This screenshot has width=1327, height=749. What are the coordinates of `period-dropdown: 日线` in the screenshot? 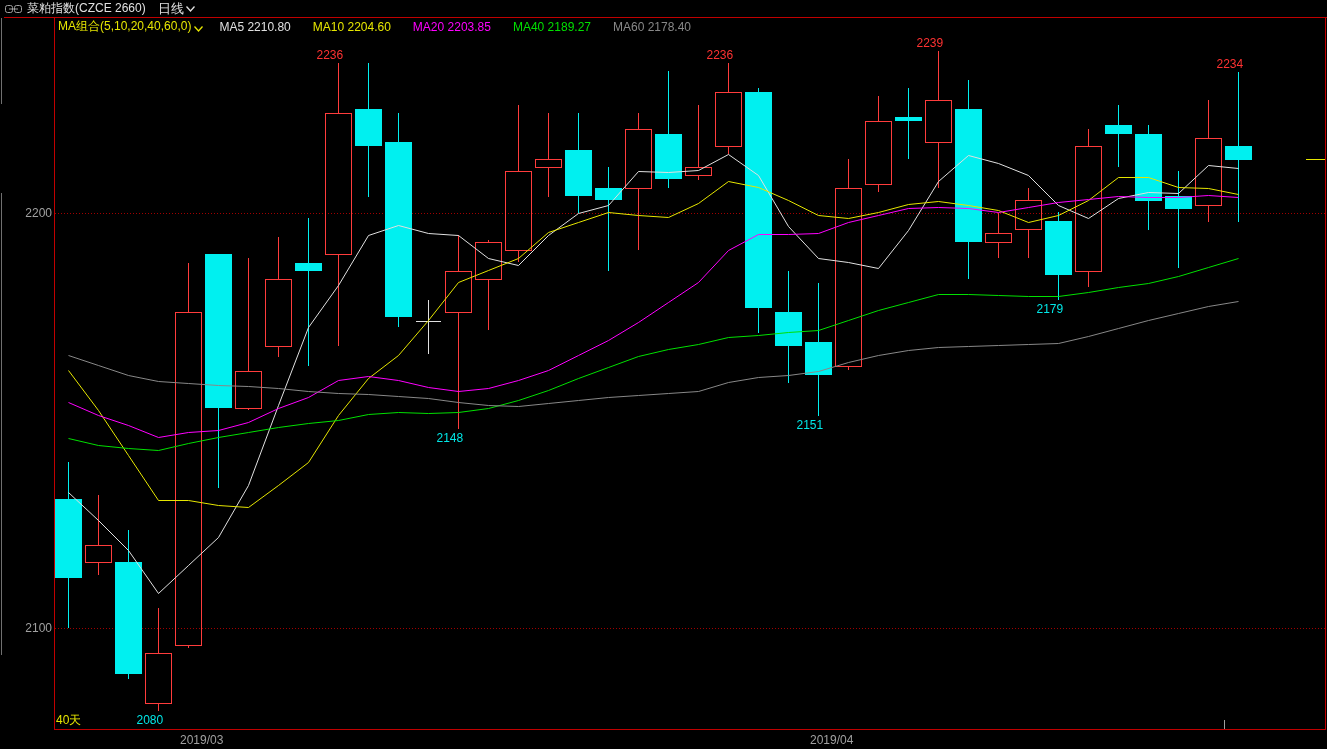 It's located at (176, 9).